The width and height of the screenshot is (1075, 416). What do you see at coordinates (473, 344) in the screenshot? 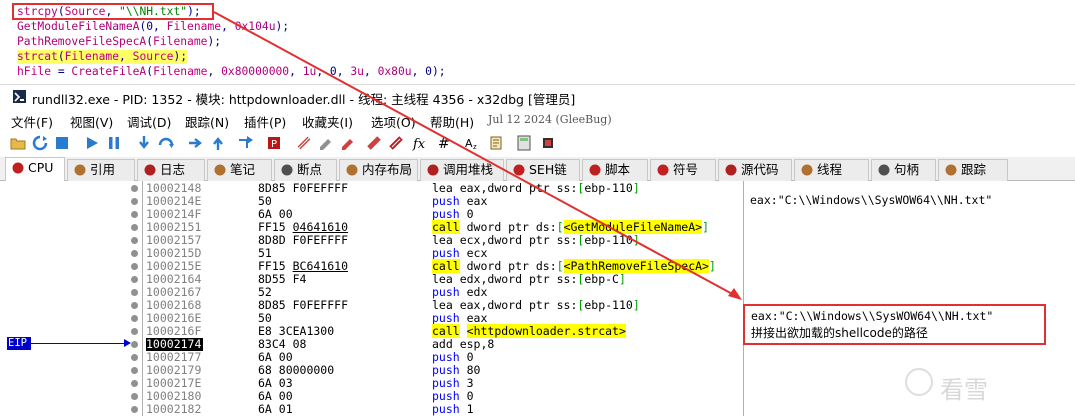
I see `instruction-part: esp,8` at bounding box center [473, 344].